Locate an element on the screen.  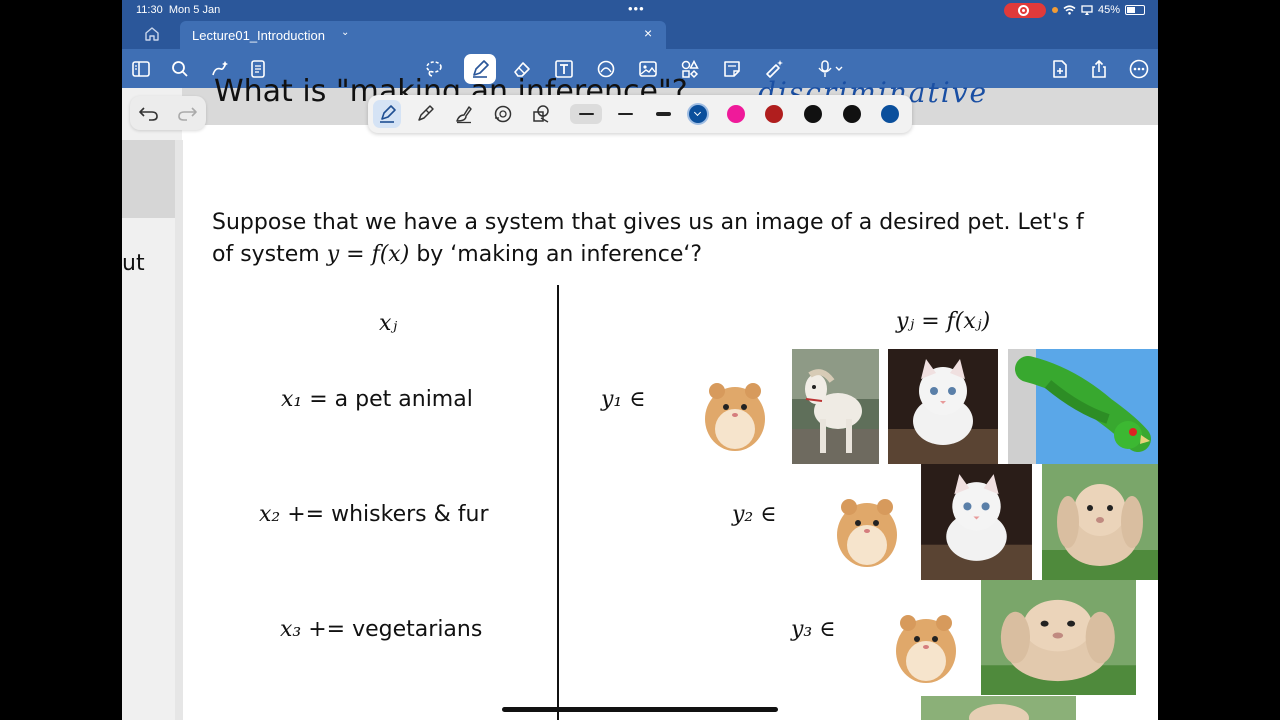
chevron-down-icon: ⌄ is located at coordinates (345, 32).